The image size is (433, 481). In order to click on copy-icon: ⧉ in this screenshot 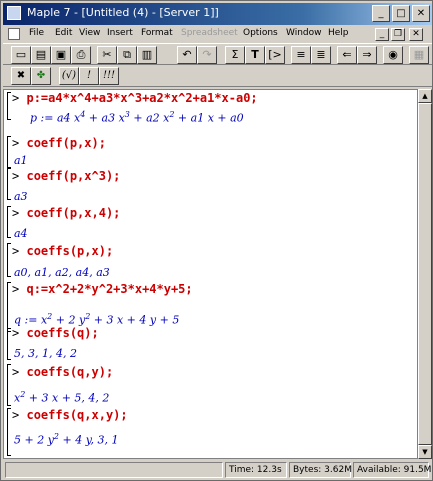, I will do `click(127, 55)`.